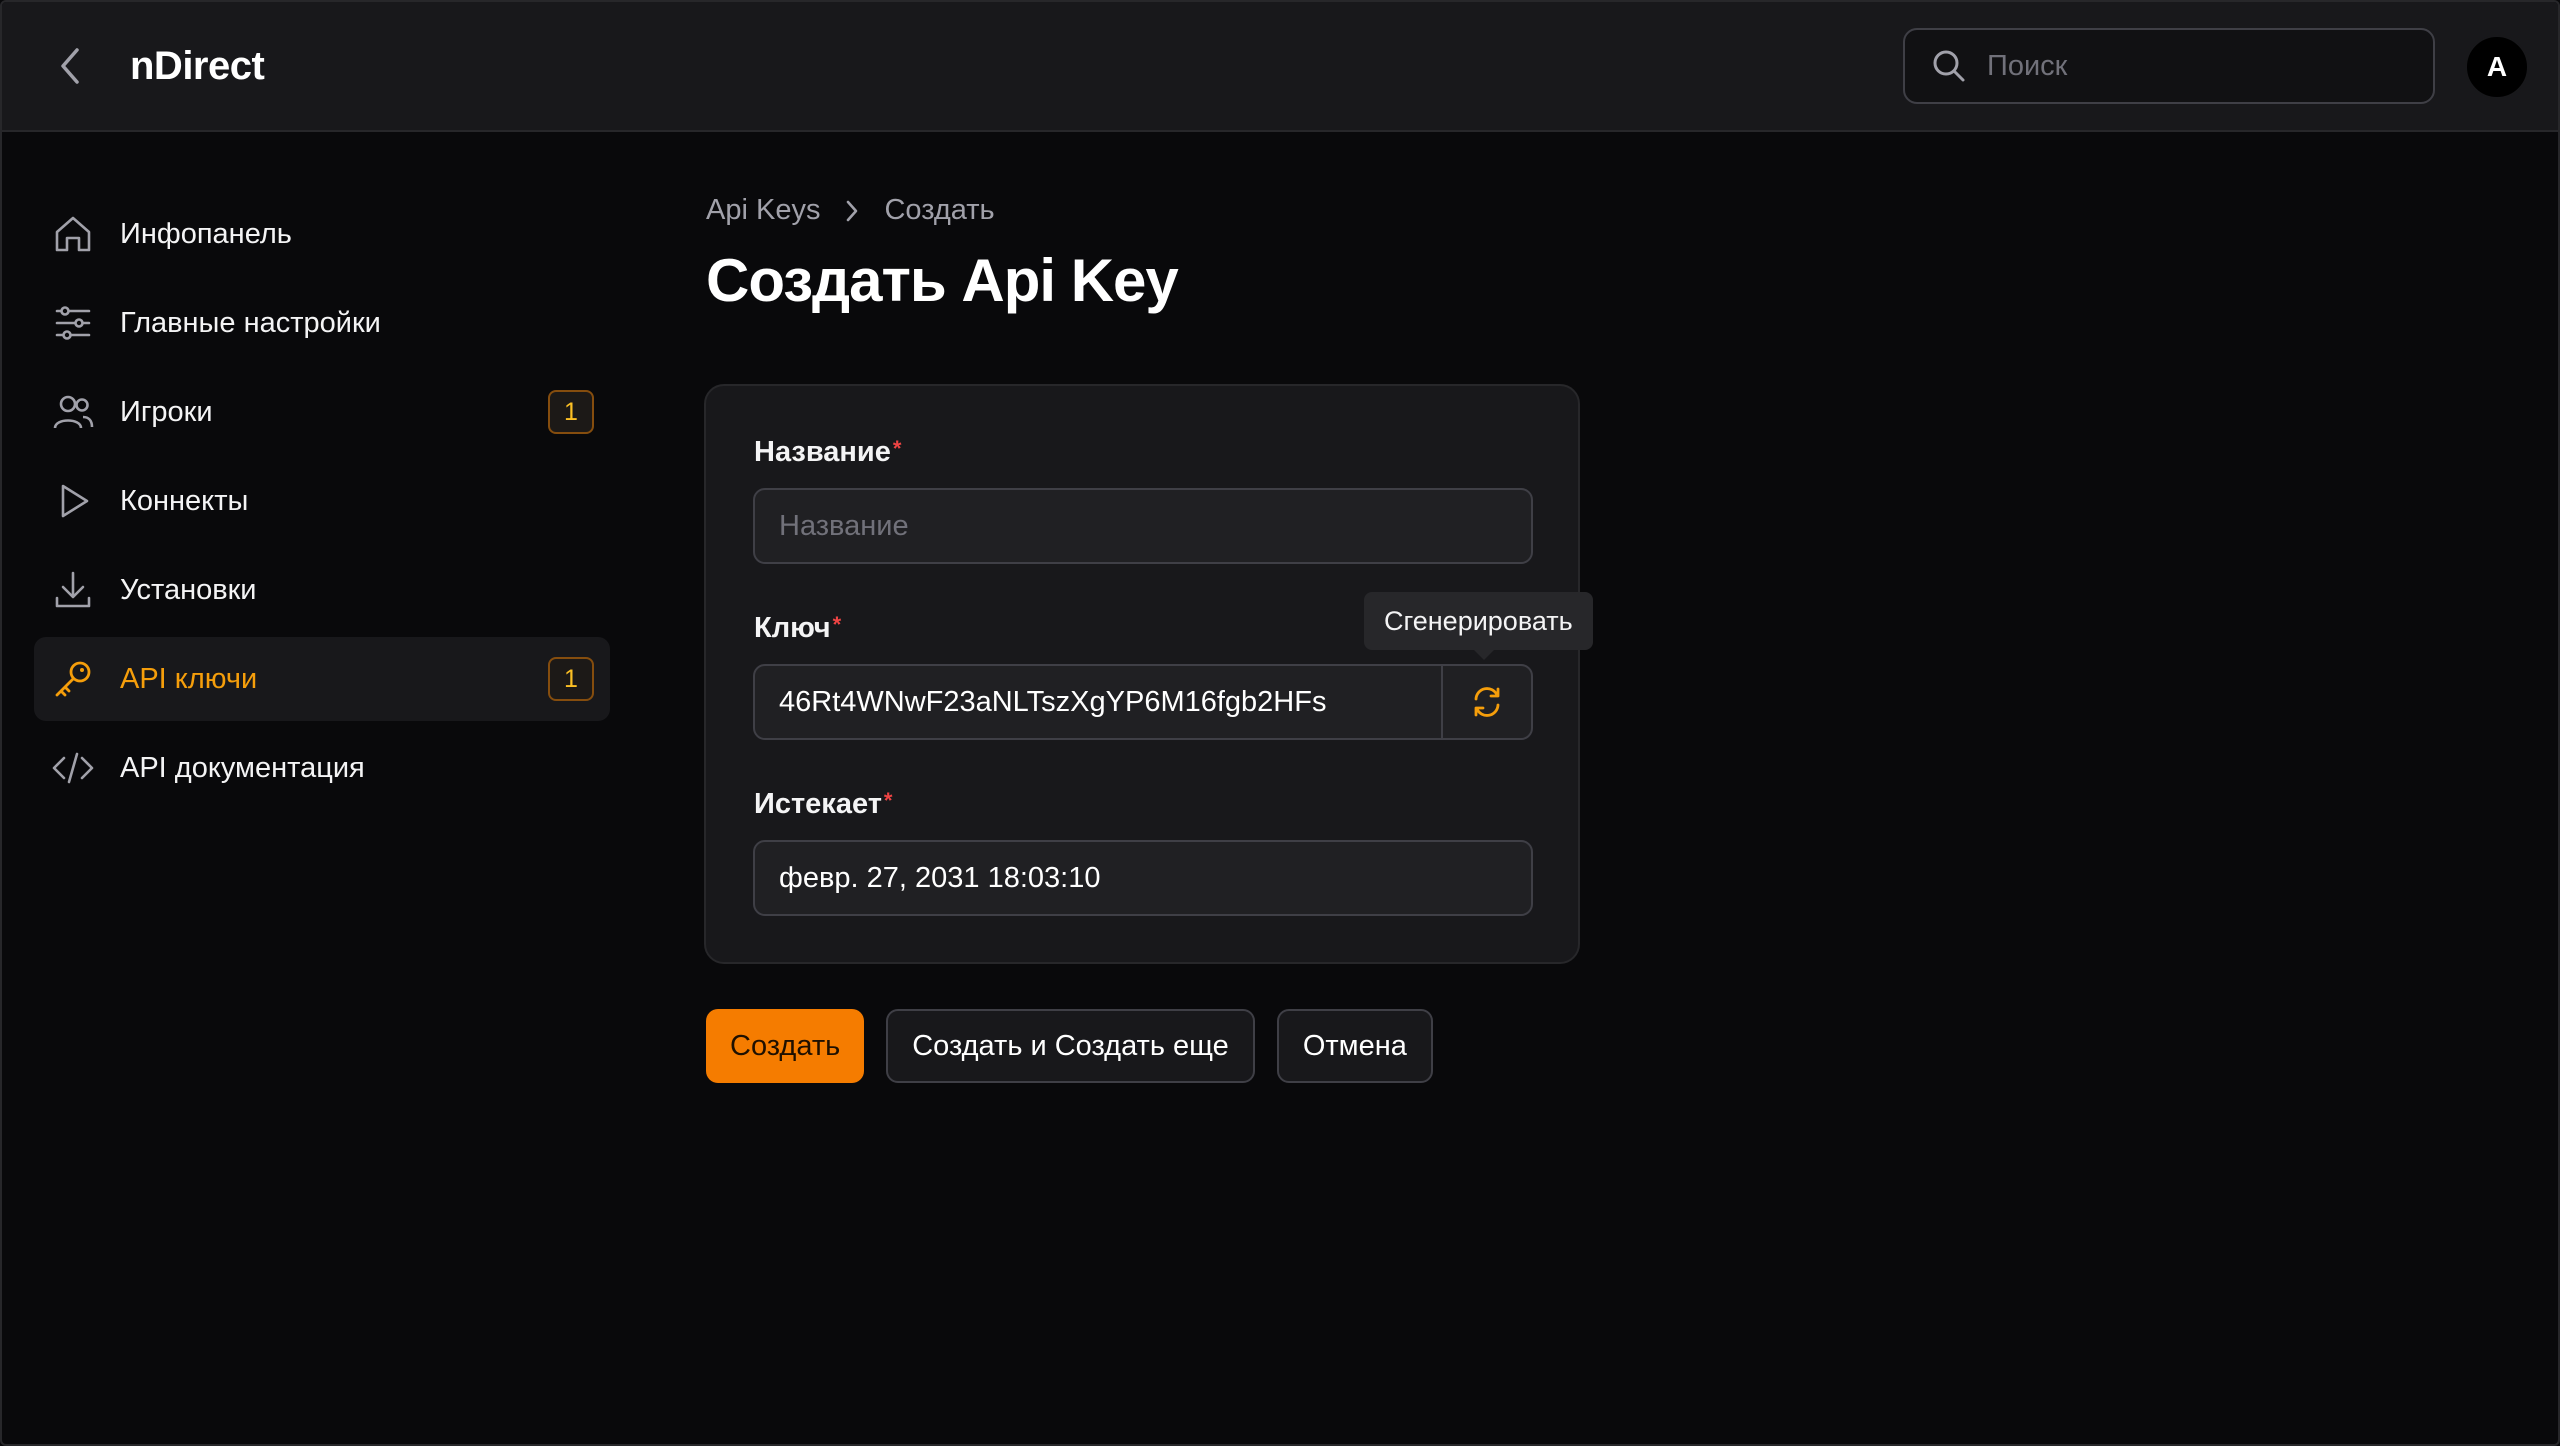 This screenshot has height=1446, width=2560. Describe the element at coordinates (1109, 702) in the screenshot. I see `key-input` at that location.